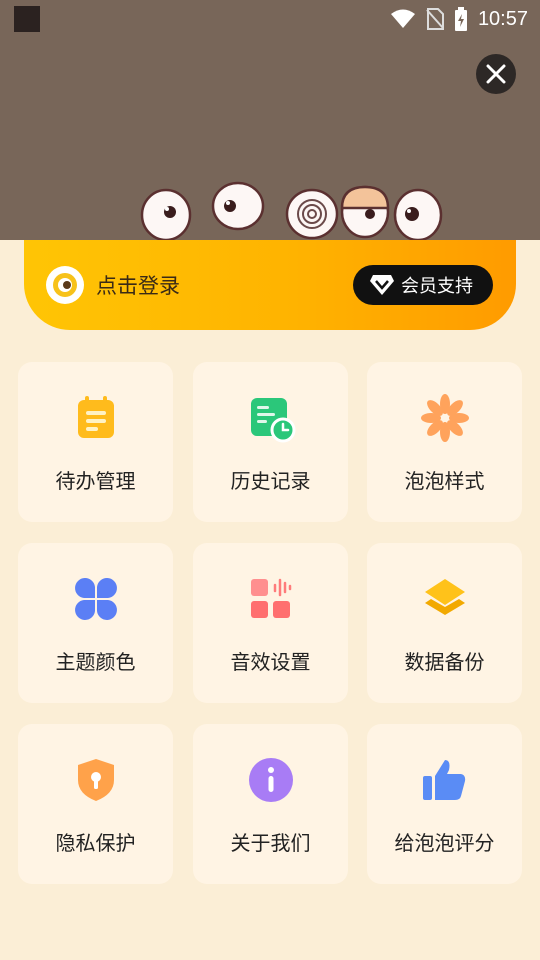  I want to click on avatar, so click(65, 285).